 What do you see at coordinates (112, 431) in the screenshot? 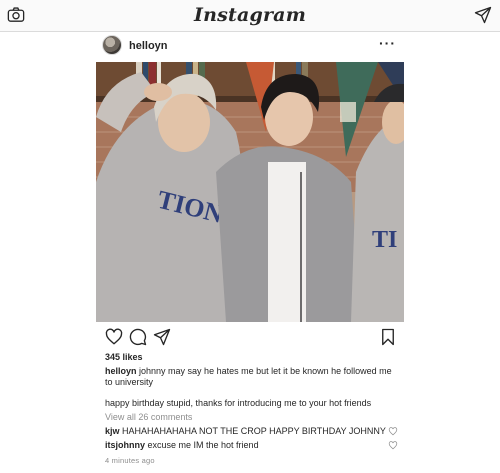
I see `comment-username: kjw` at bounding box center [112, 431].